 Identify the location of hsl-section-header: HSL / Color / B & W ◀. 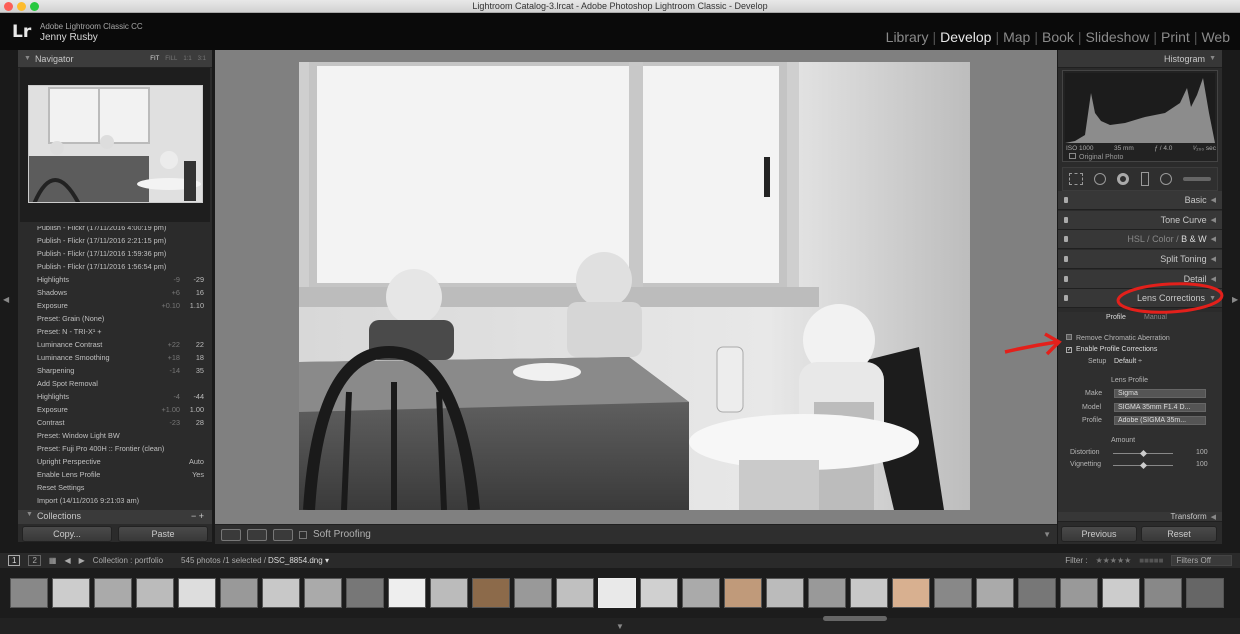
(1140, 239).